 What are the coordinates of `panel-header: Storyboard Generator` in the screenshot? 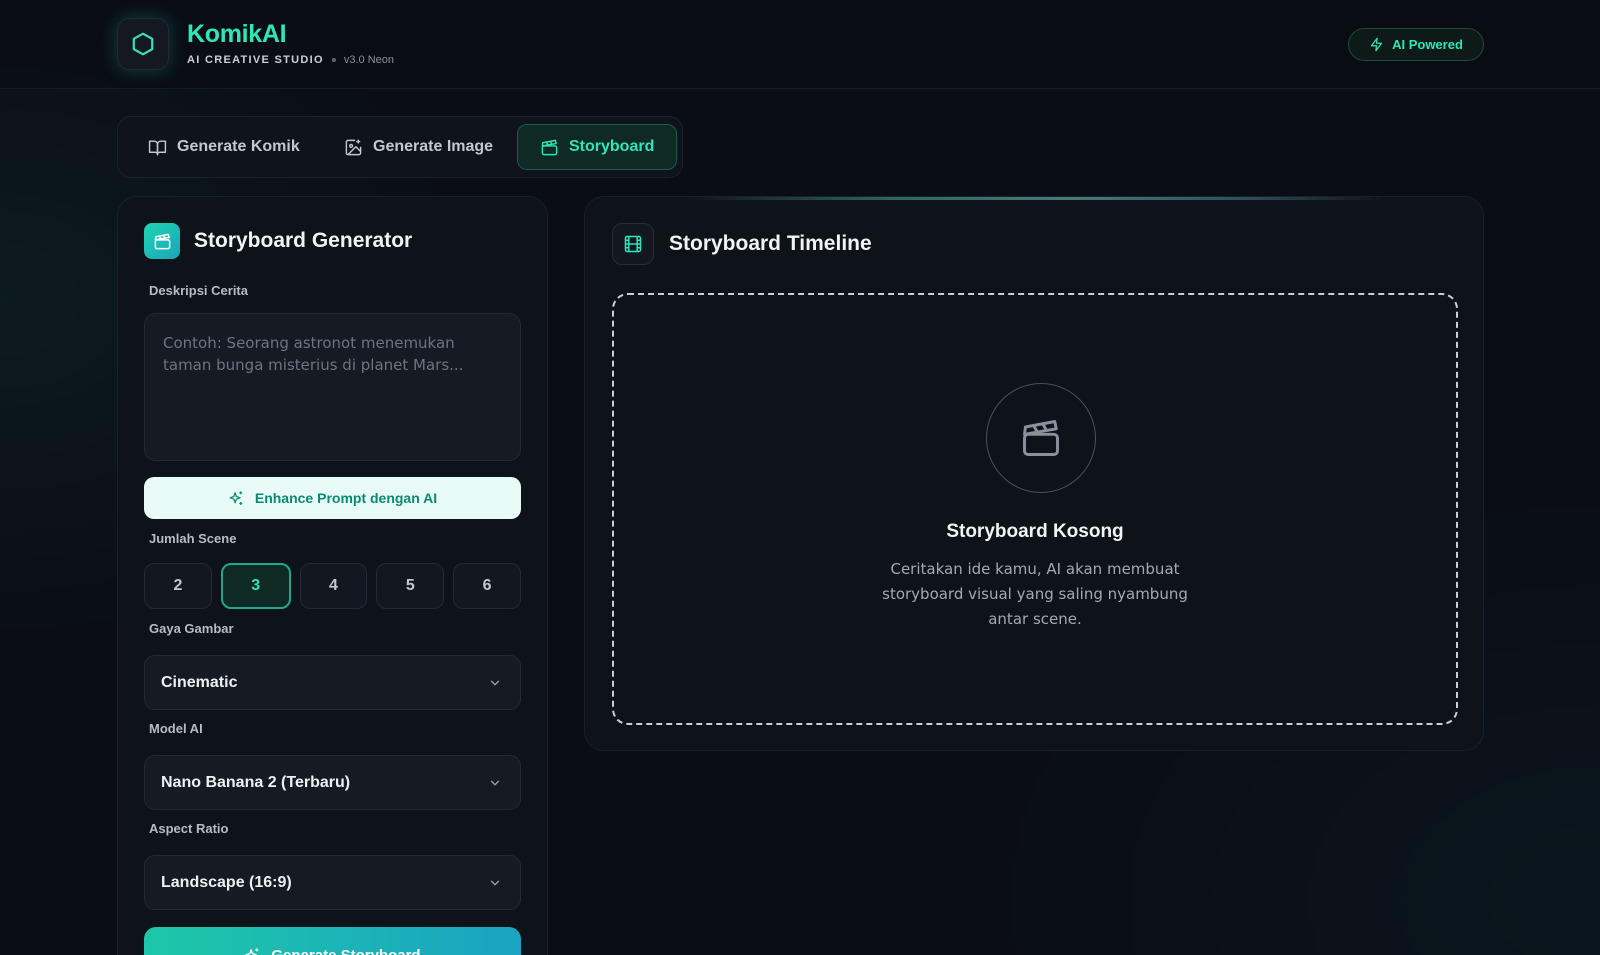 It's located at (278, 241).